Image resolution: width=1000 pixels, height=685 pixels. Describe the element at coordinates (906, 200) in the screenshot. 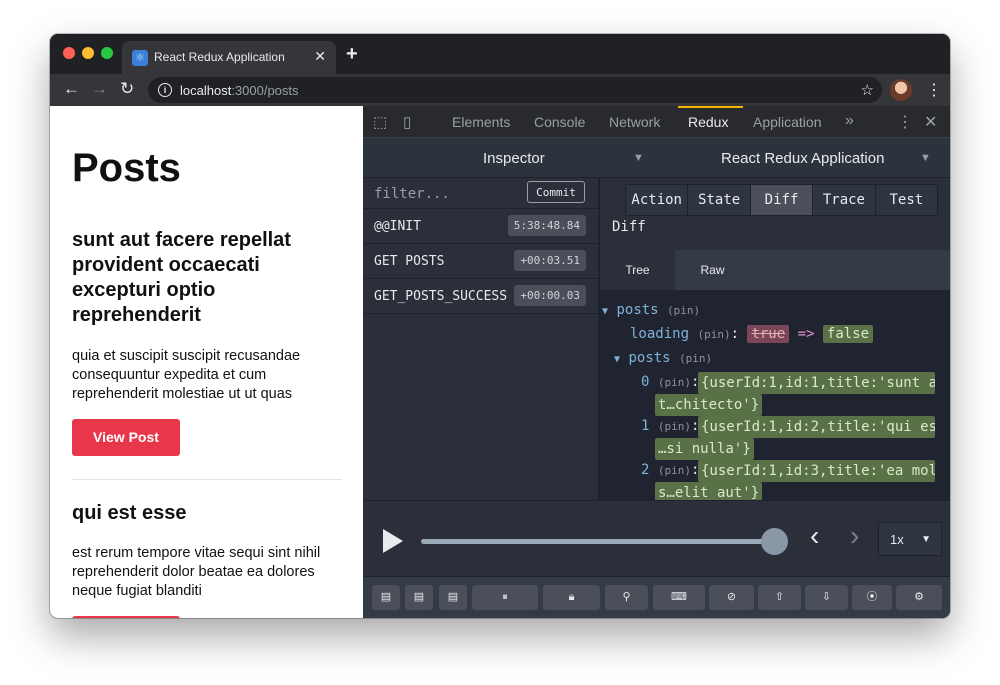

I see `tab-test: Test` at that location.